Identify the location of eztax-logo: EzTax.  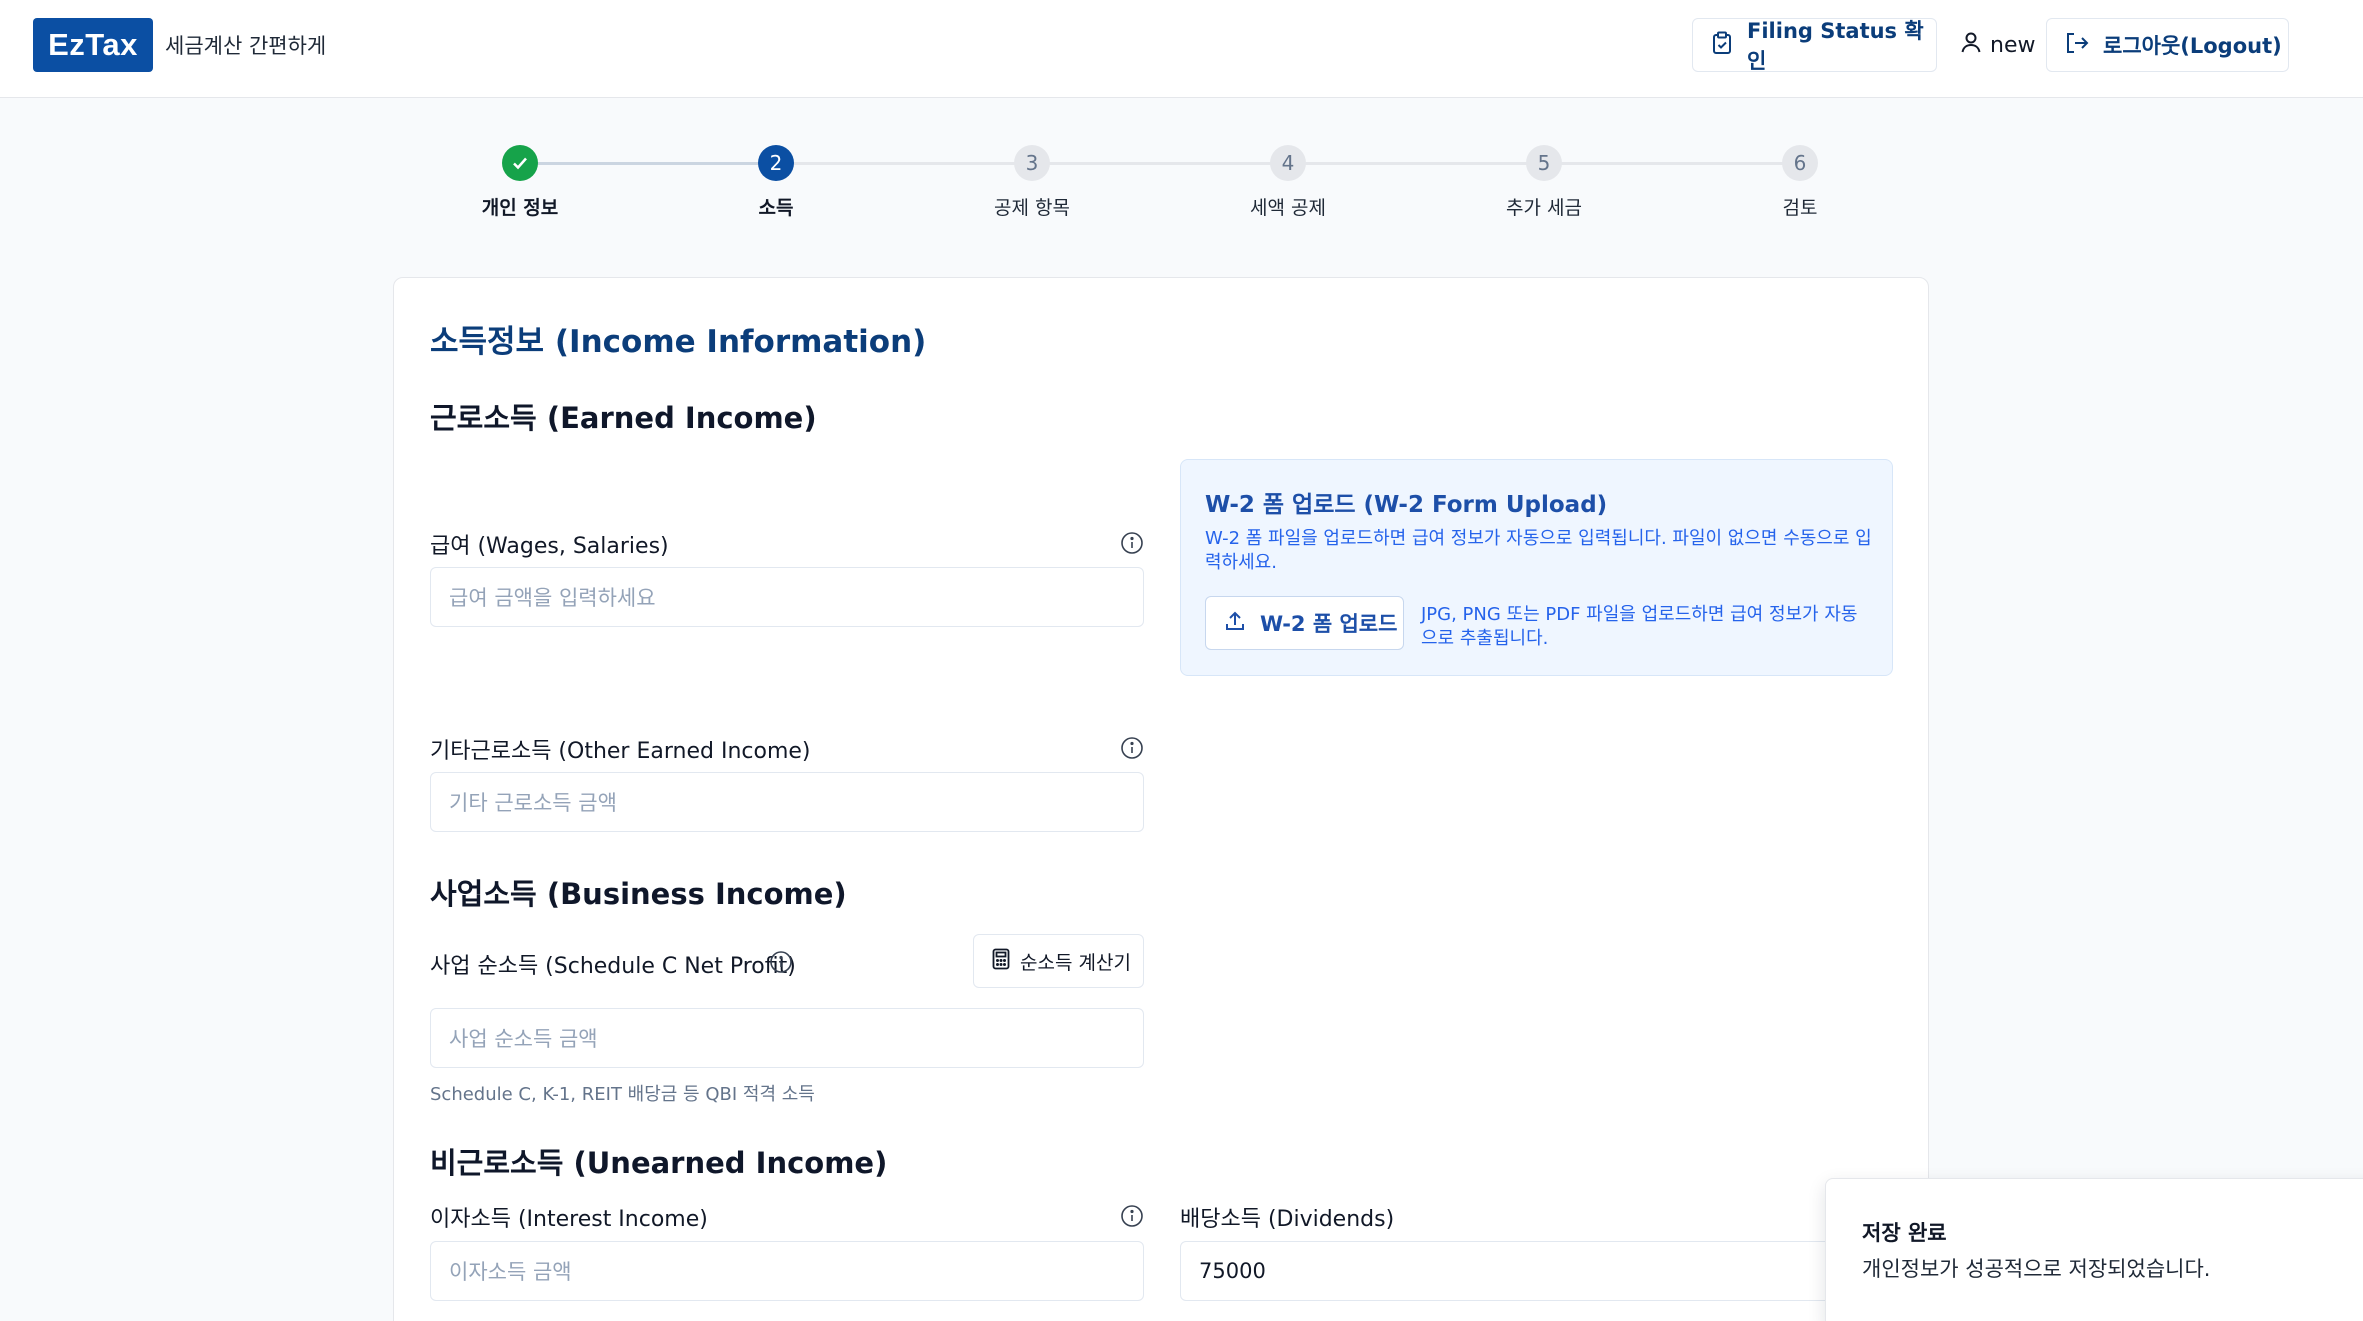
(93, 45).